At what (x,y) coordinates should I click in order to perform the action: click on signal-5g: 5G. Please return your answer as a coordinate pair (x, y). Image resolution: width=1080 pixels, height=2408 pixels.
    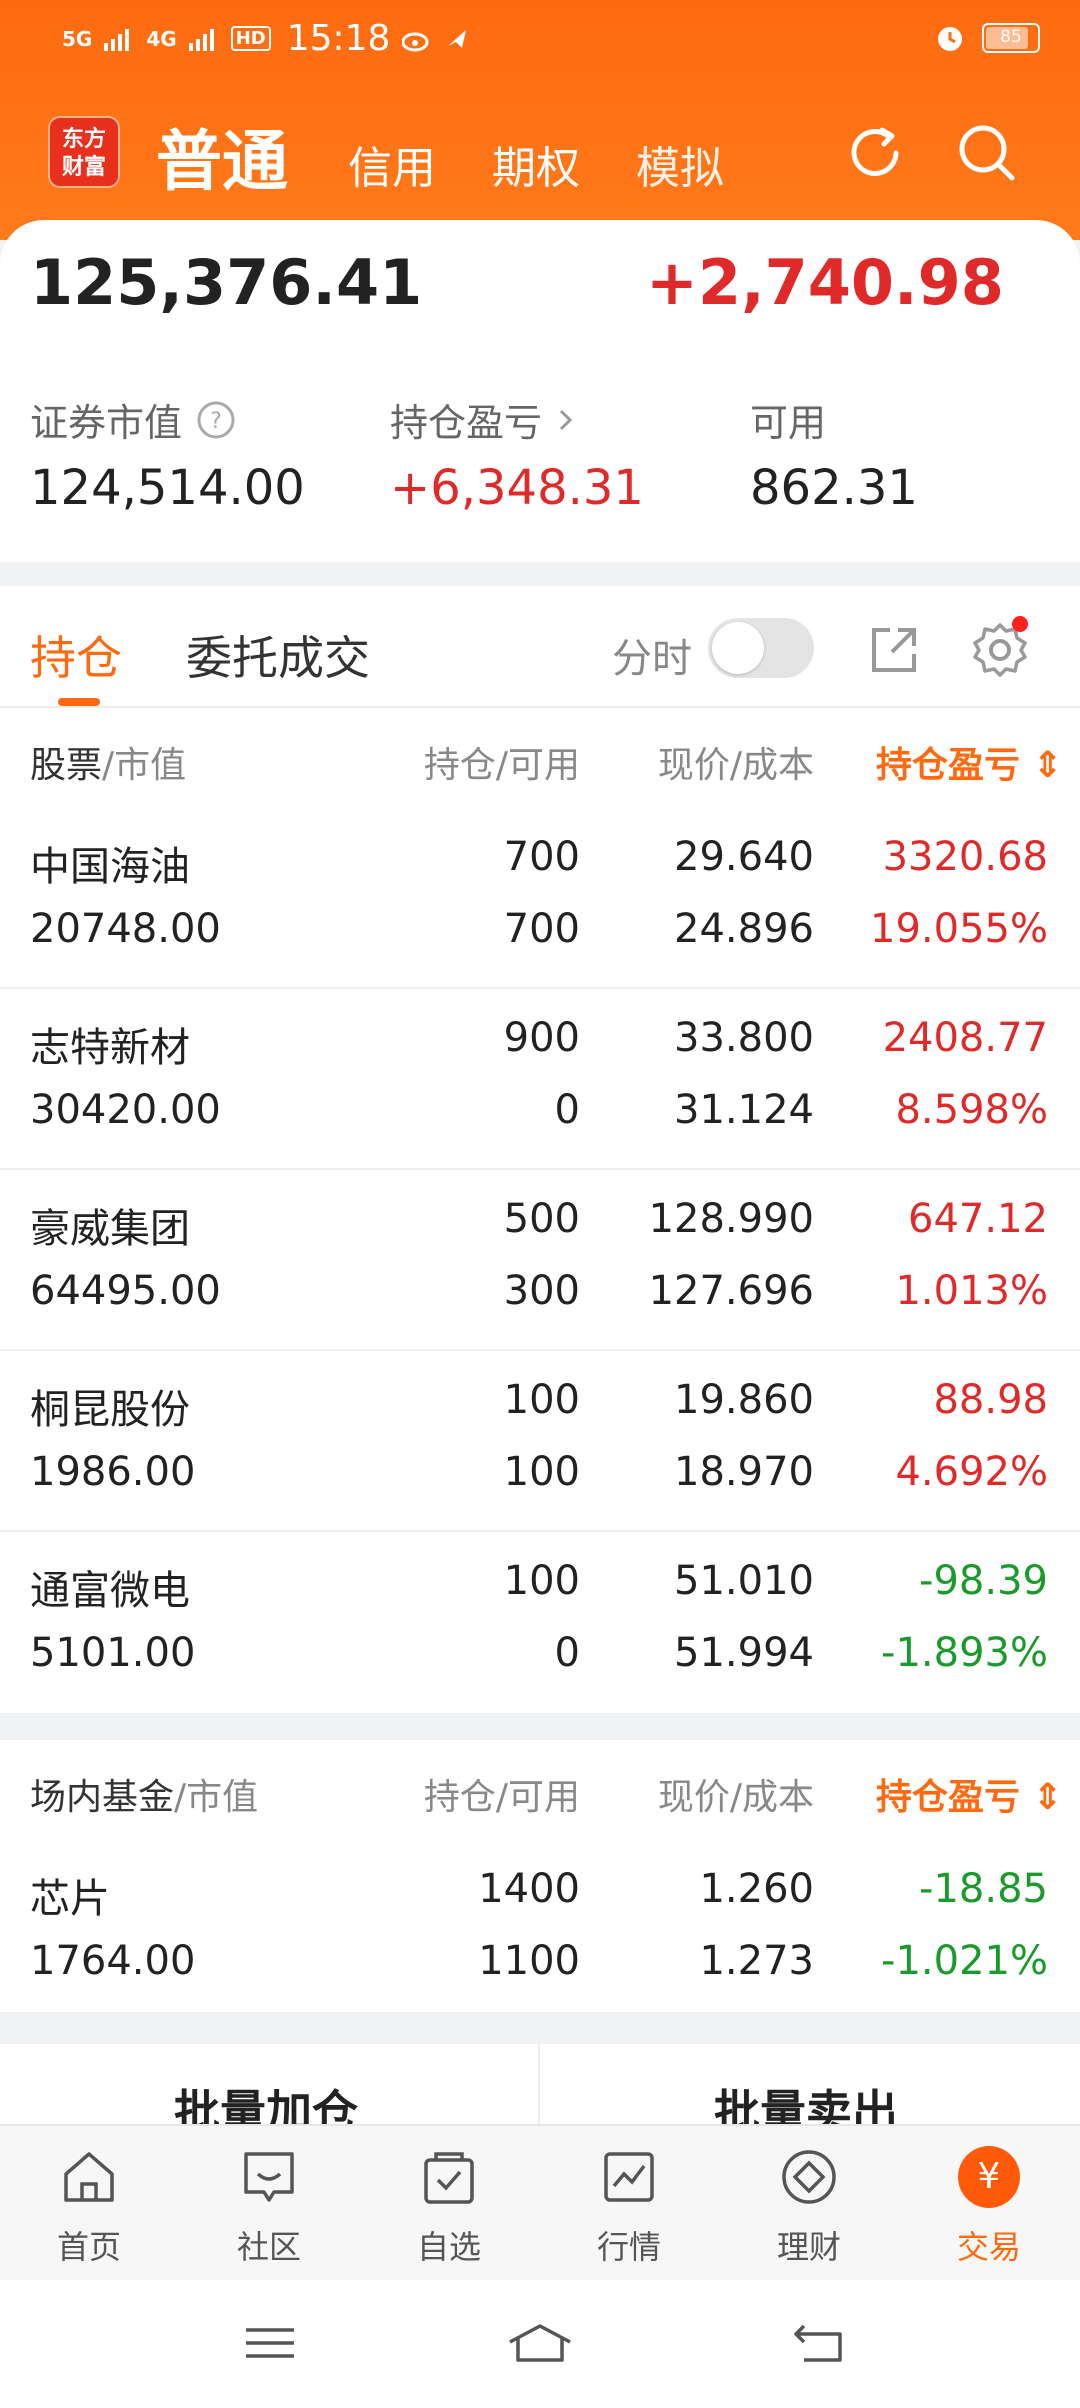
    Looking at the image, I should click on (77, 38).